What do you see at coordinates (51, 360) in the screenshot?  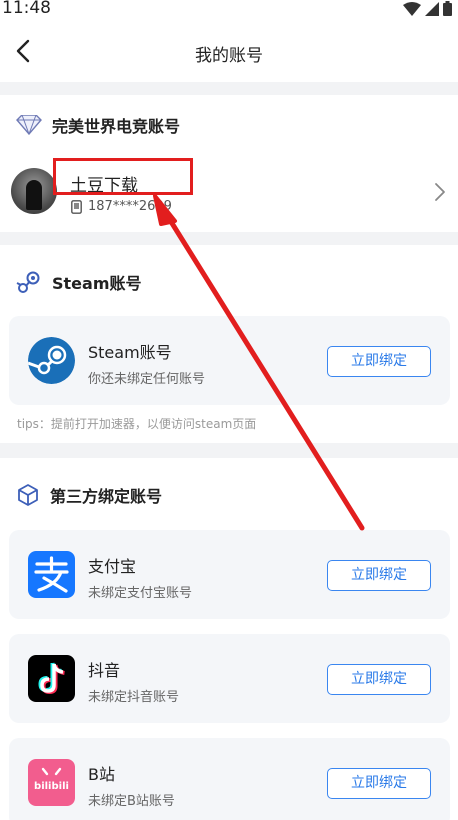 I see `steam-logo-icon` at bounding box center [51, 360].